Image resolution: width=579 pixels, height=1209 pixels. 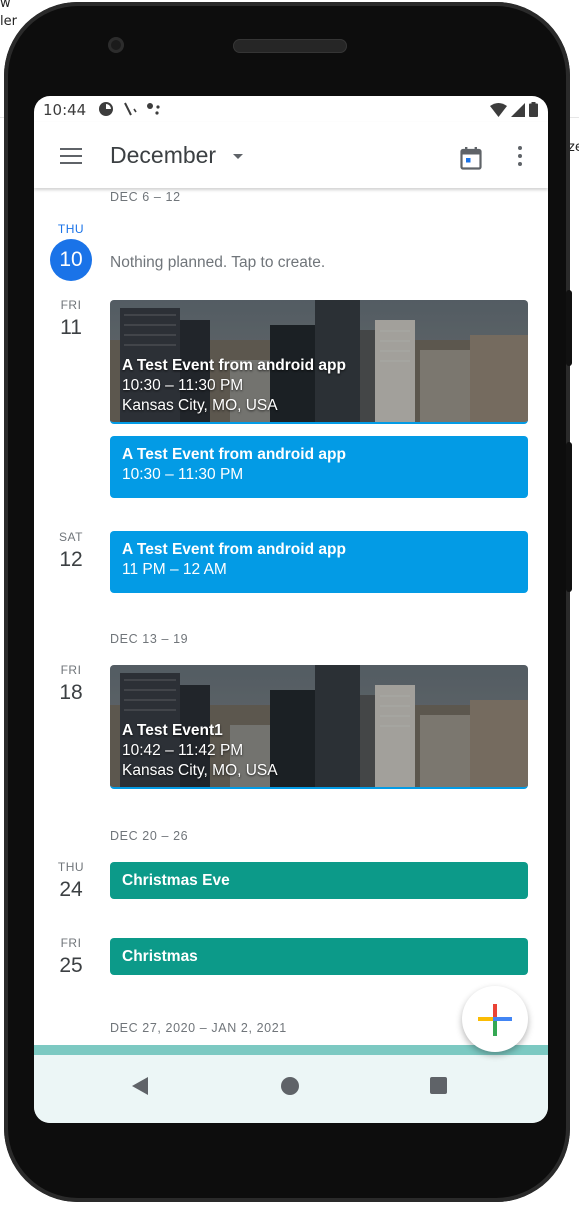 I want to click on volume-button, so click(x=569, y=517).